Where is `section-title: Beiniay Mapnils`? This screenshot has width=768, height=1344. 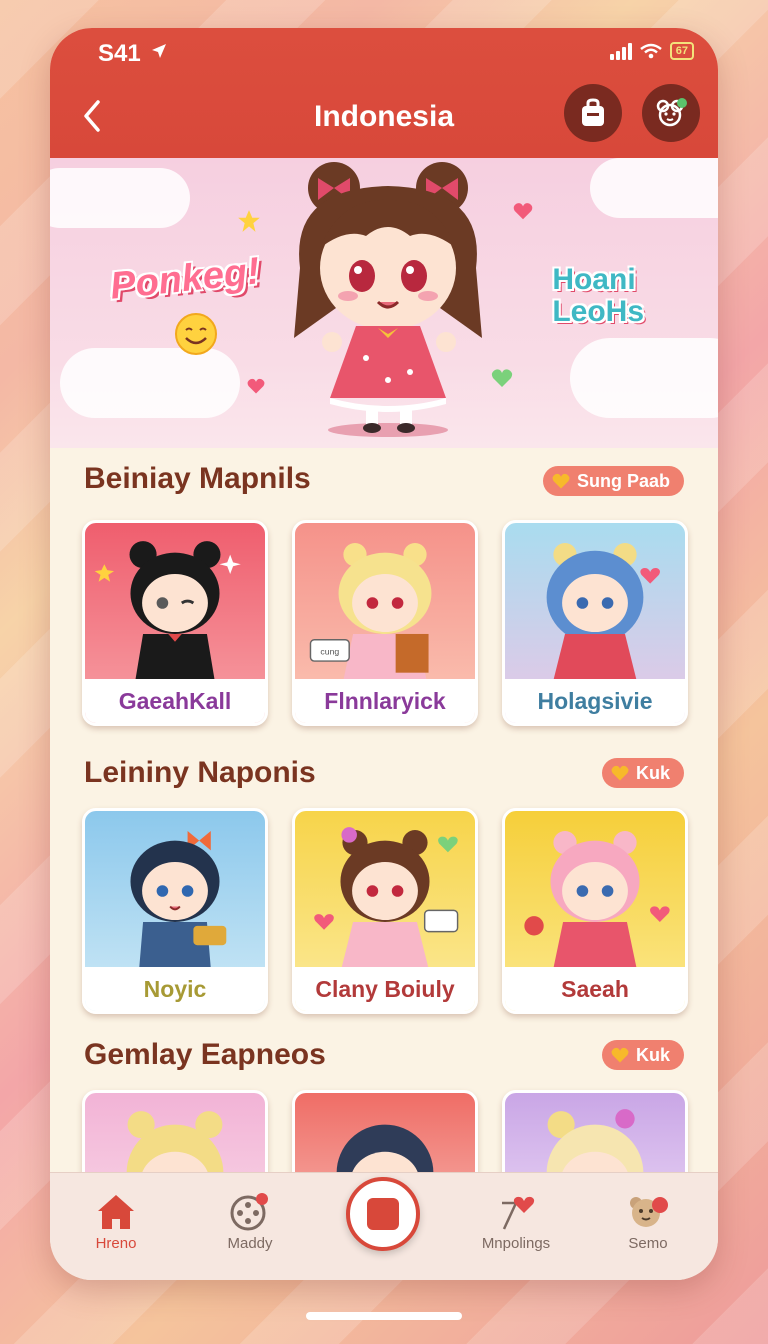
section-title: Beiniay Mapnils is located at coordinates (197, 478).